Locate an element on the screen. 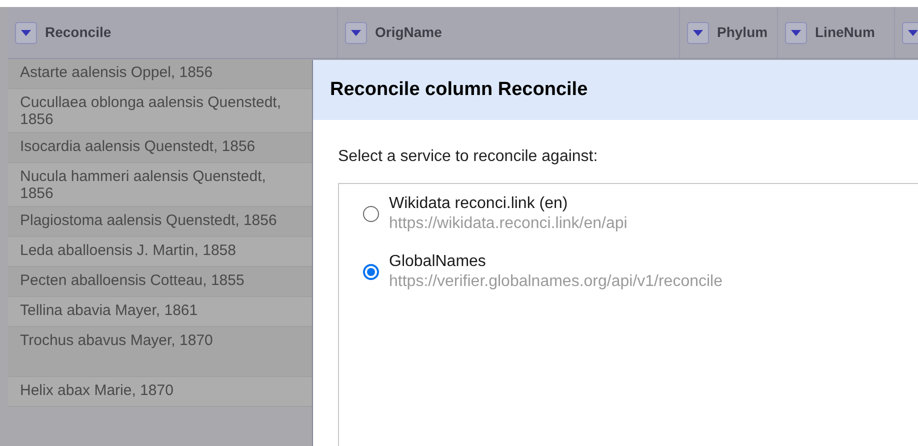 This screenshot has width=918, height=446. dialog-title: Reconcile column Reconcile is located at coordinates (459, 90).